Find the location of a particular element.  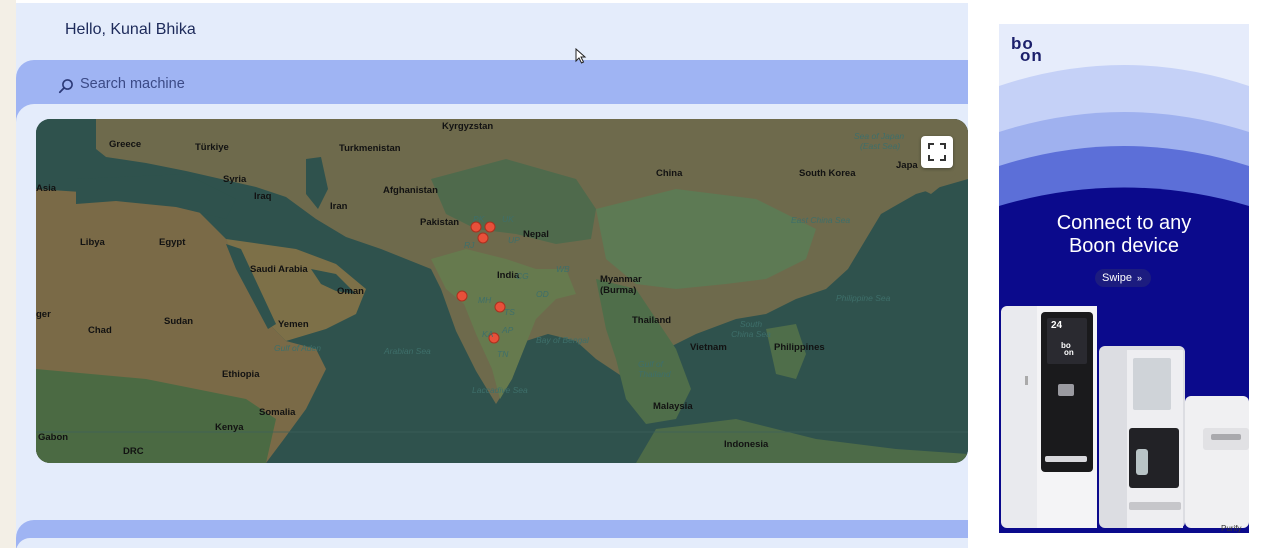

boon-logo: bo on is located at coordinates (1028, 49).